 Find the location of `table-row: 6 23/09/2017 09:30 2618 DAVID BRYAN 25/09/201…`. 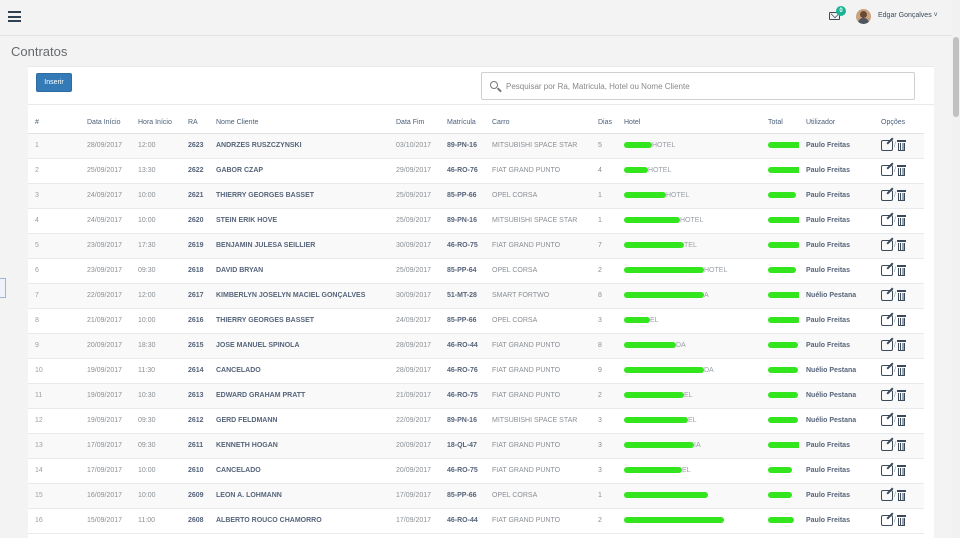

table-row: 6 23/09/2017 09:30 2618 DAVID BRYAN 25/09/201… is located at coordinates (476, 271).